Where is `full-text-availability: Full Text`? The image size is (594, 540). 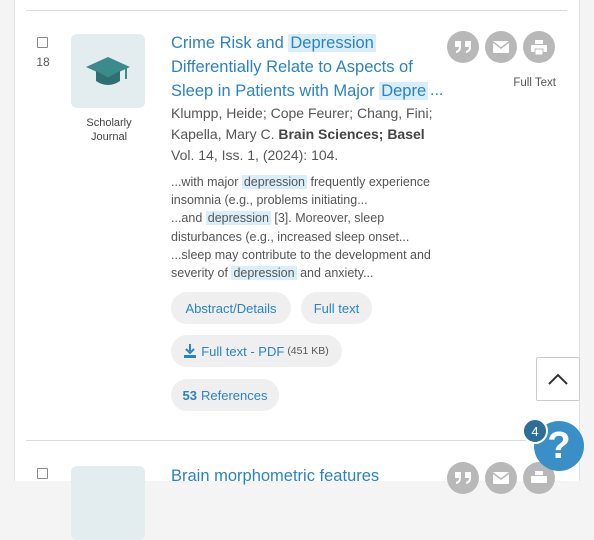 full-text-availability: Full Text is located at coordinates (534, 83).